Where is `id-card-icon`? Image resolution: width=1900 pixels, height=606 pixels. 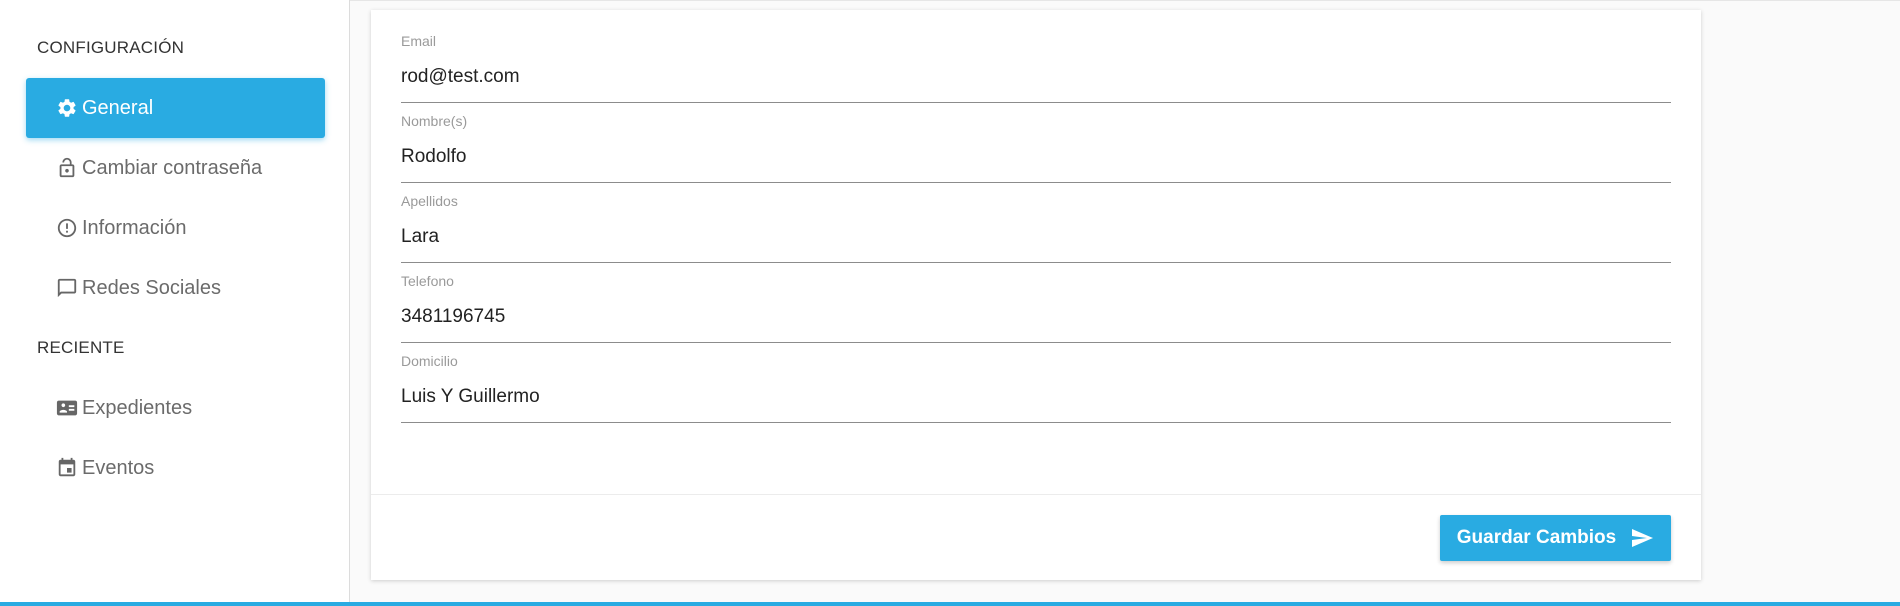 id-card-icon is located at coordinates (67, 408).